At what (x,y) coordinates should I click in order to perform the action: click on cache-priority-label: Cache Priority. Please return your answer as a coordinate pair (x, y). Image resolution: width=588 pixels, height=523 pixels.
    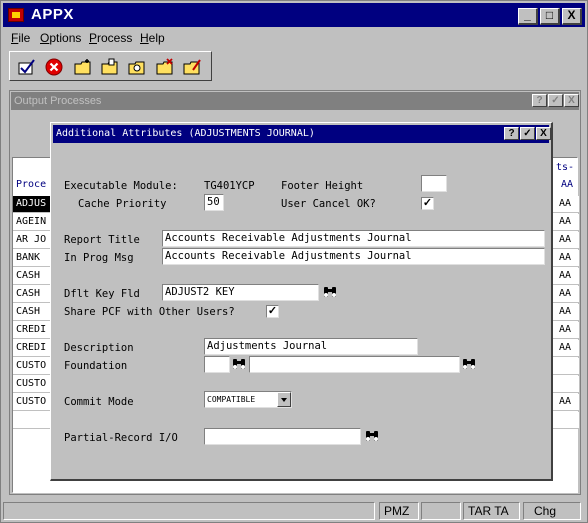
    Looking at the image, I should click on (122, 204).